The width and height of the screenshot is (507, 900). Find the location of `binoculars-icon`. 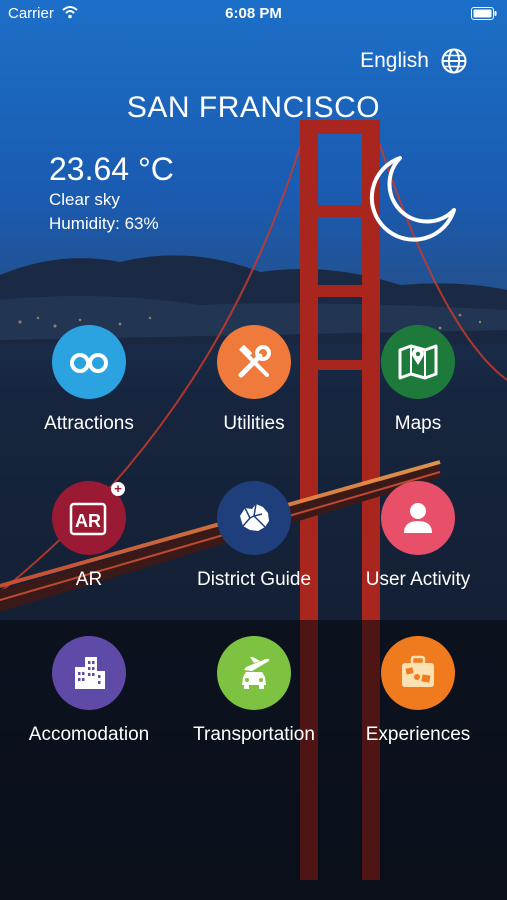

binoculars-icon is located at coordinates (89, 362).